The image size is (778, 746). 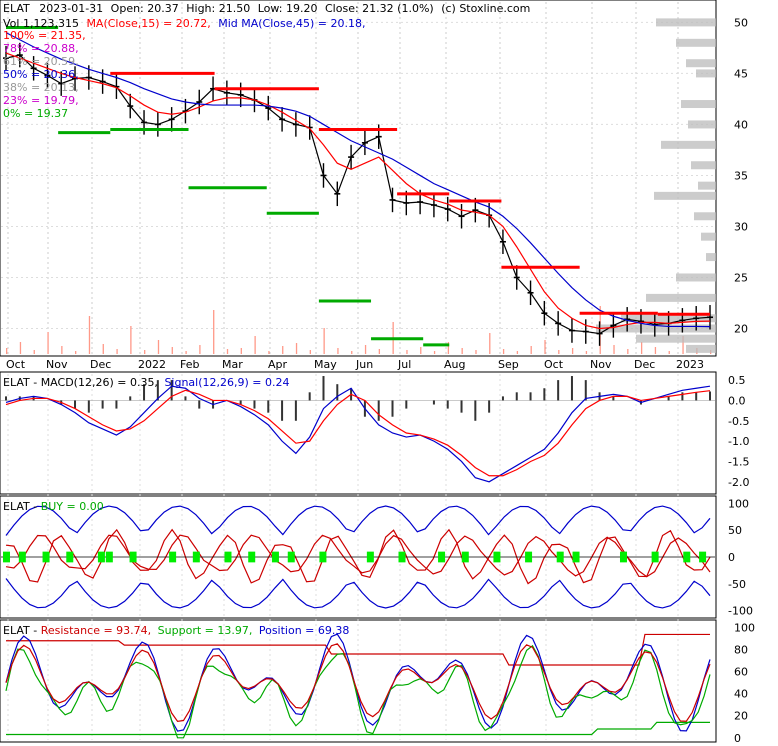 What do you see at coordinates (57, 364) in the screenshot?
I see `month-tick-label: Nov` at bounding box center [57, 364].